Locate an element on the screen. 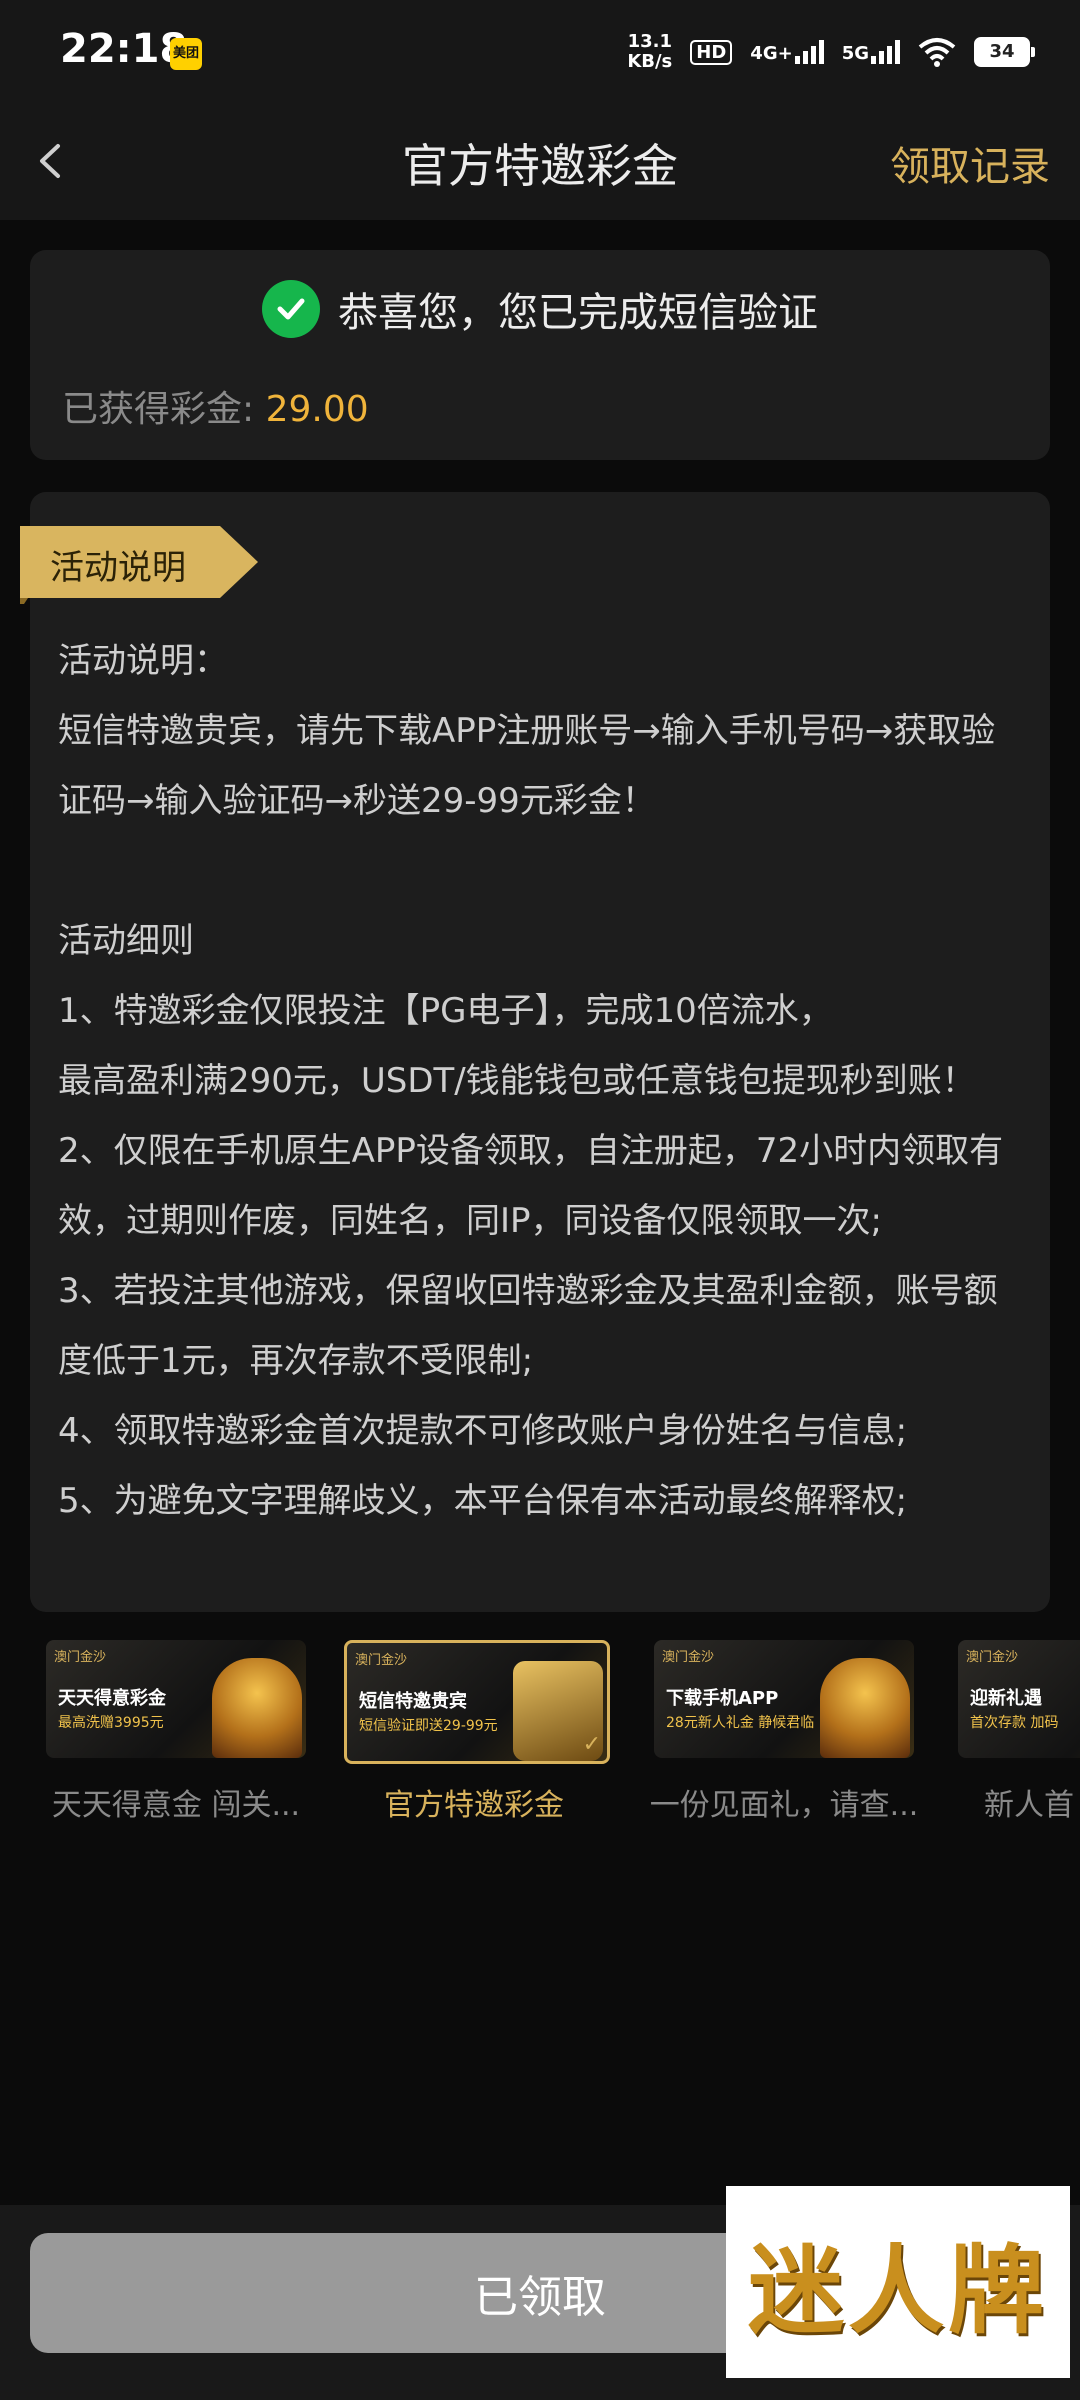 The width and height of the screenshot is (1080, 2400). promo-banner-new-user: 澳门金沙 迎新礼遇 首次存款 加码 is located at coordinates (1019, 1699).